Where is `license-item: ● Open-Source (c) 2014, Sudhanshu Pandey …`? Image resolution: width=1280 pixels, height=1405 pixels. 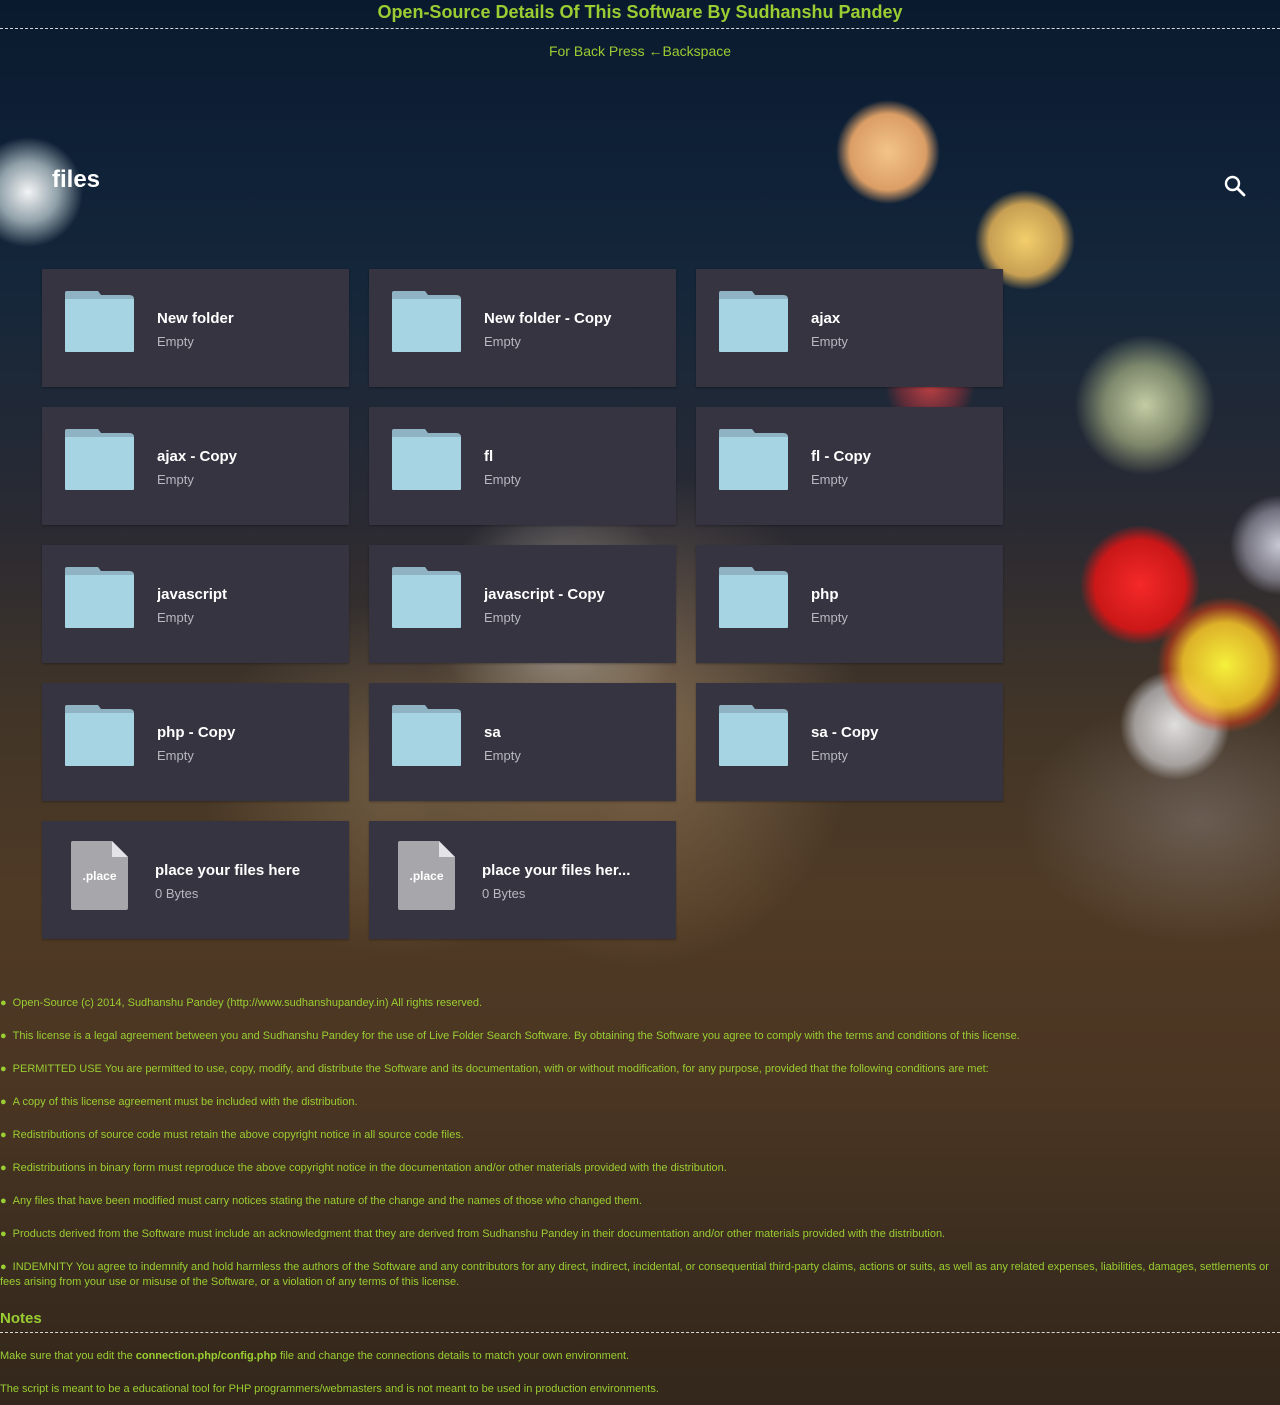 license-item: ● Open-Source (c) 2014, Sudhanshu Pandey … is located at coordinates (640, 1003).